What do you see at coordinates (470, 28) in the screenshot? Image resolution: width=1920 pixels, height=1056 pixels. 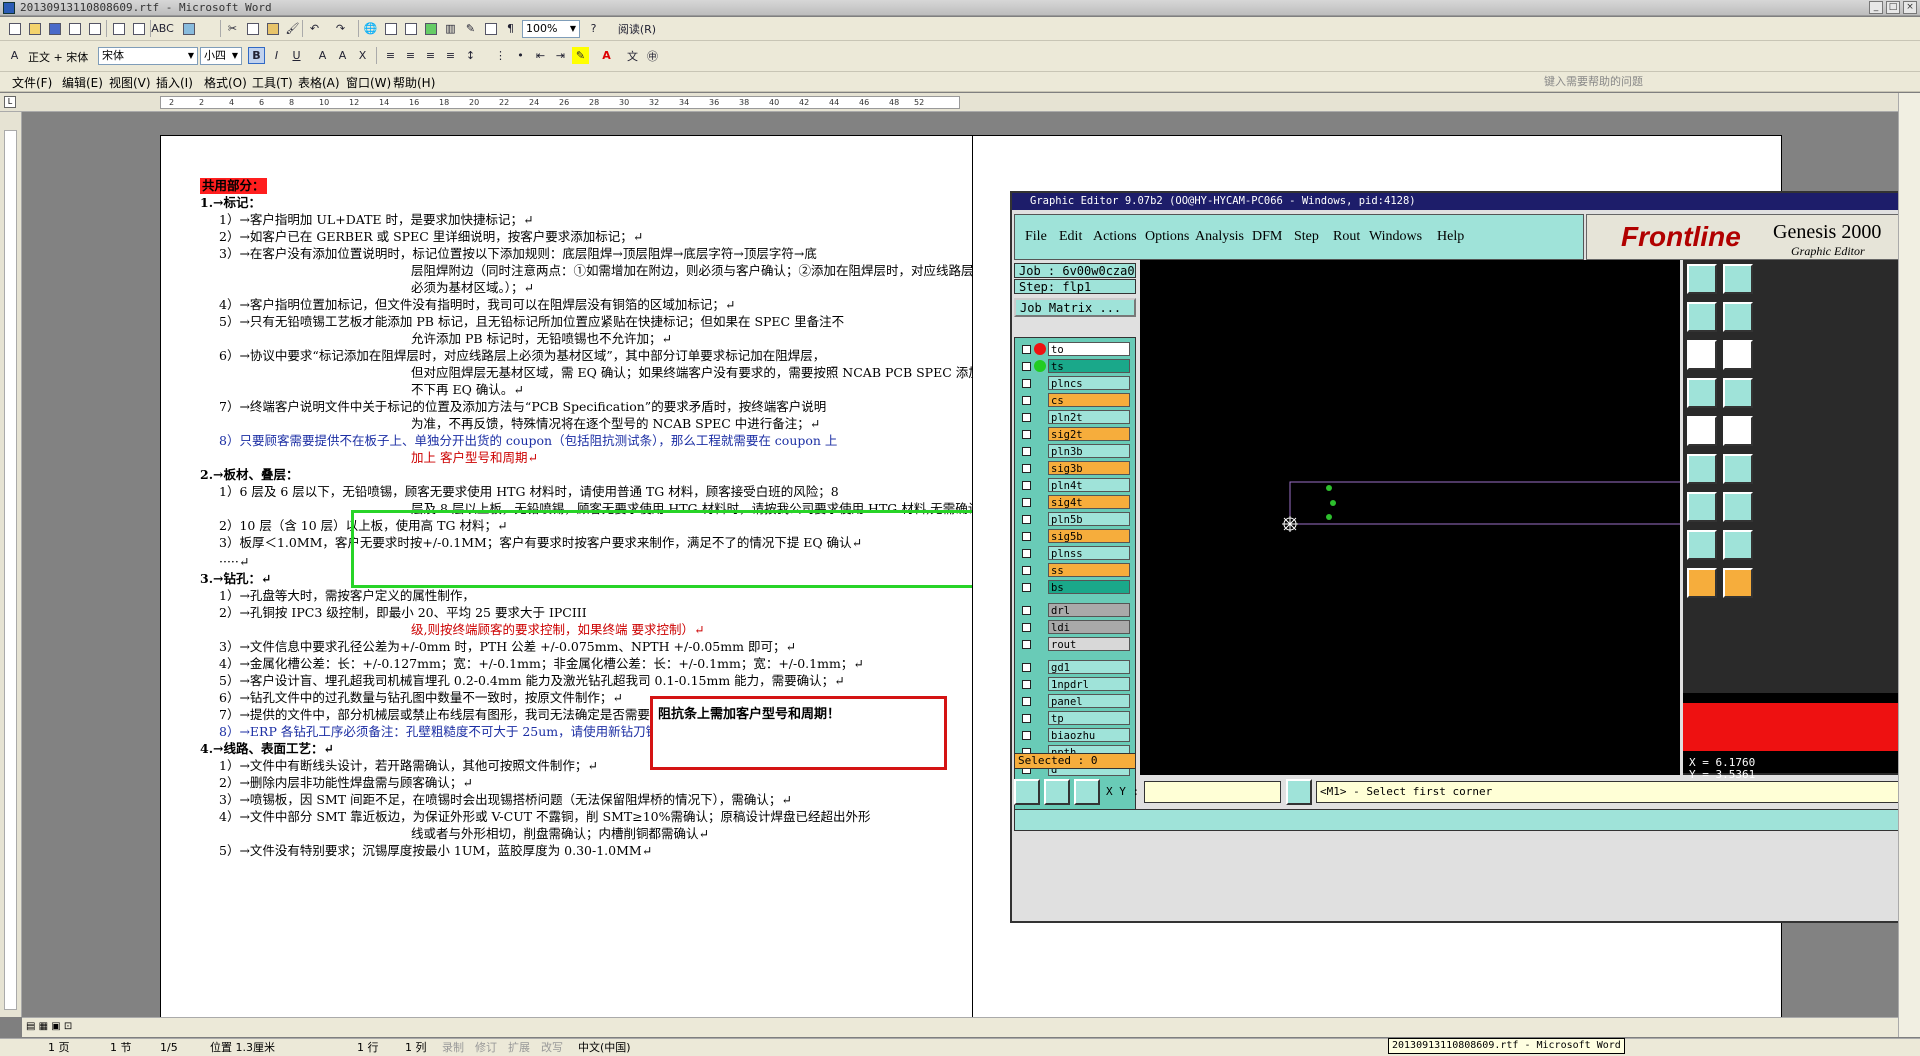 I see `drawing-icon: ✎` at bounding box center [470, 28].